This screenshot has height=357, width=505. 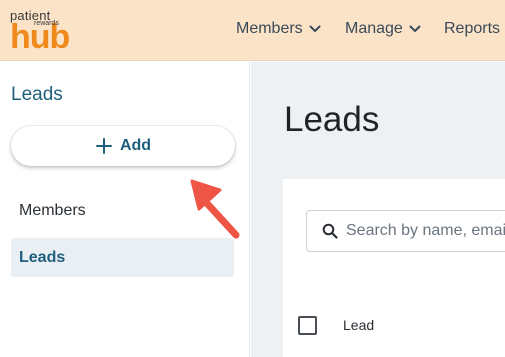 I want to click on table-header-row: Lead, so click(x=394, y=327).